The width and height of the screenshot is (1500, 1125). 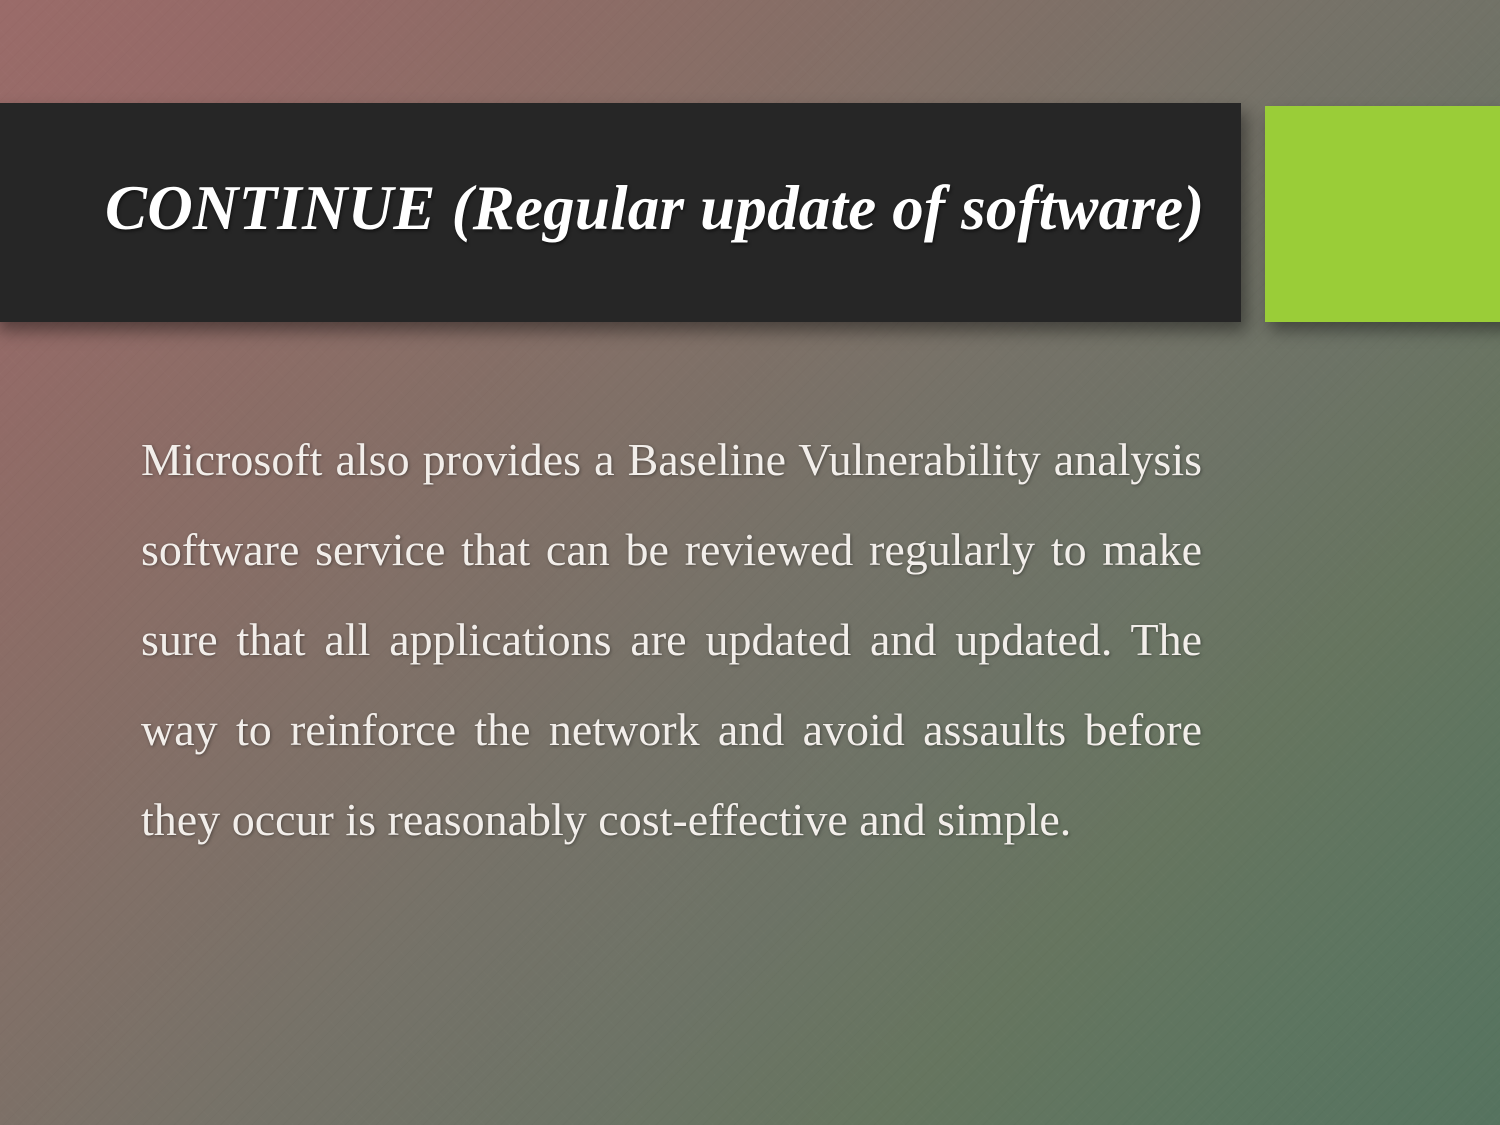 What do you see at coordinates (655, 207) in the screenshot?
I see `slide-title: CONTINUE (Regular update of software)` at bounding box center [655, 207].